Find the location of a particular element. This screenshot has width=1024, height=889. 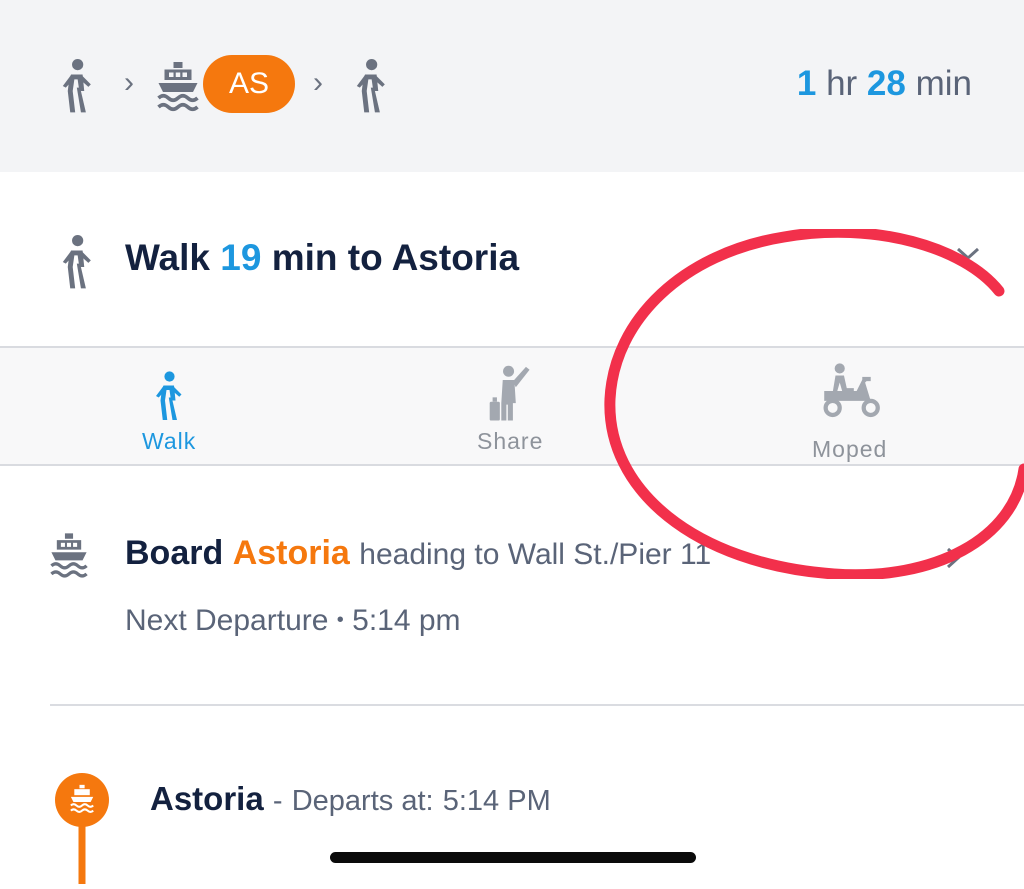

mode-label-walk: Walk is located at coordinates (169, 441).